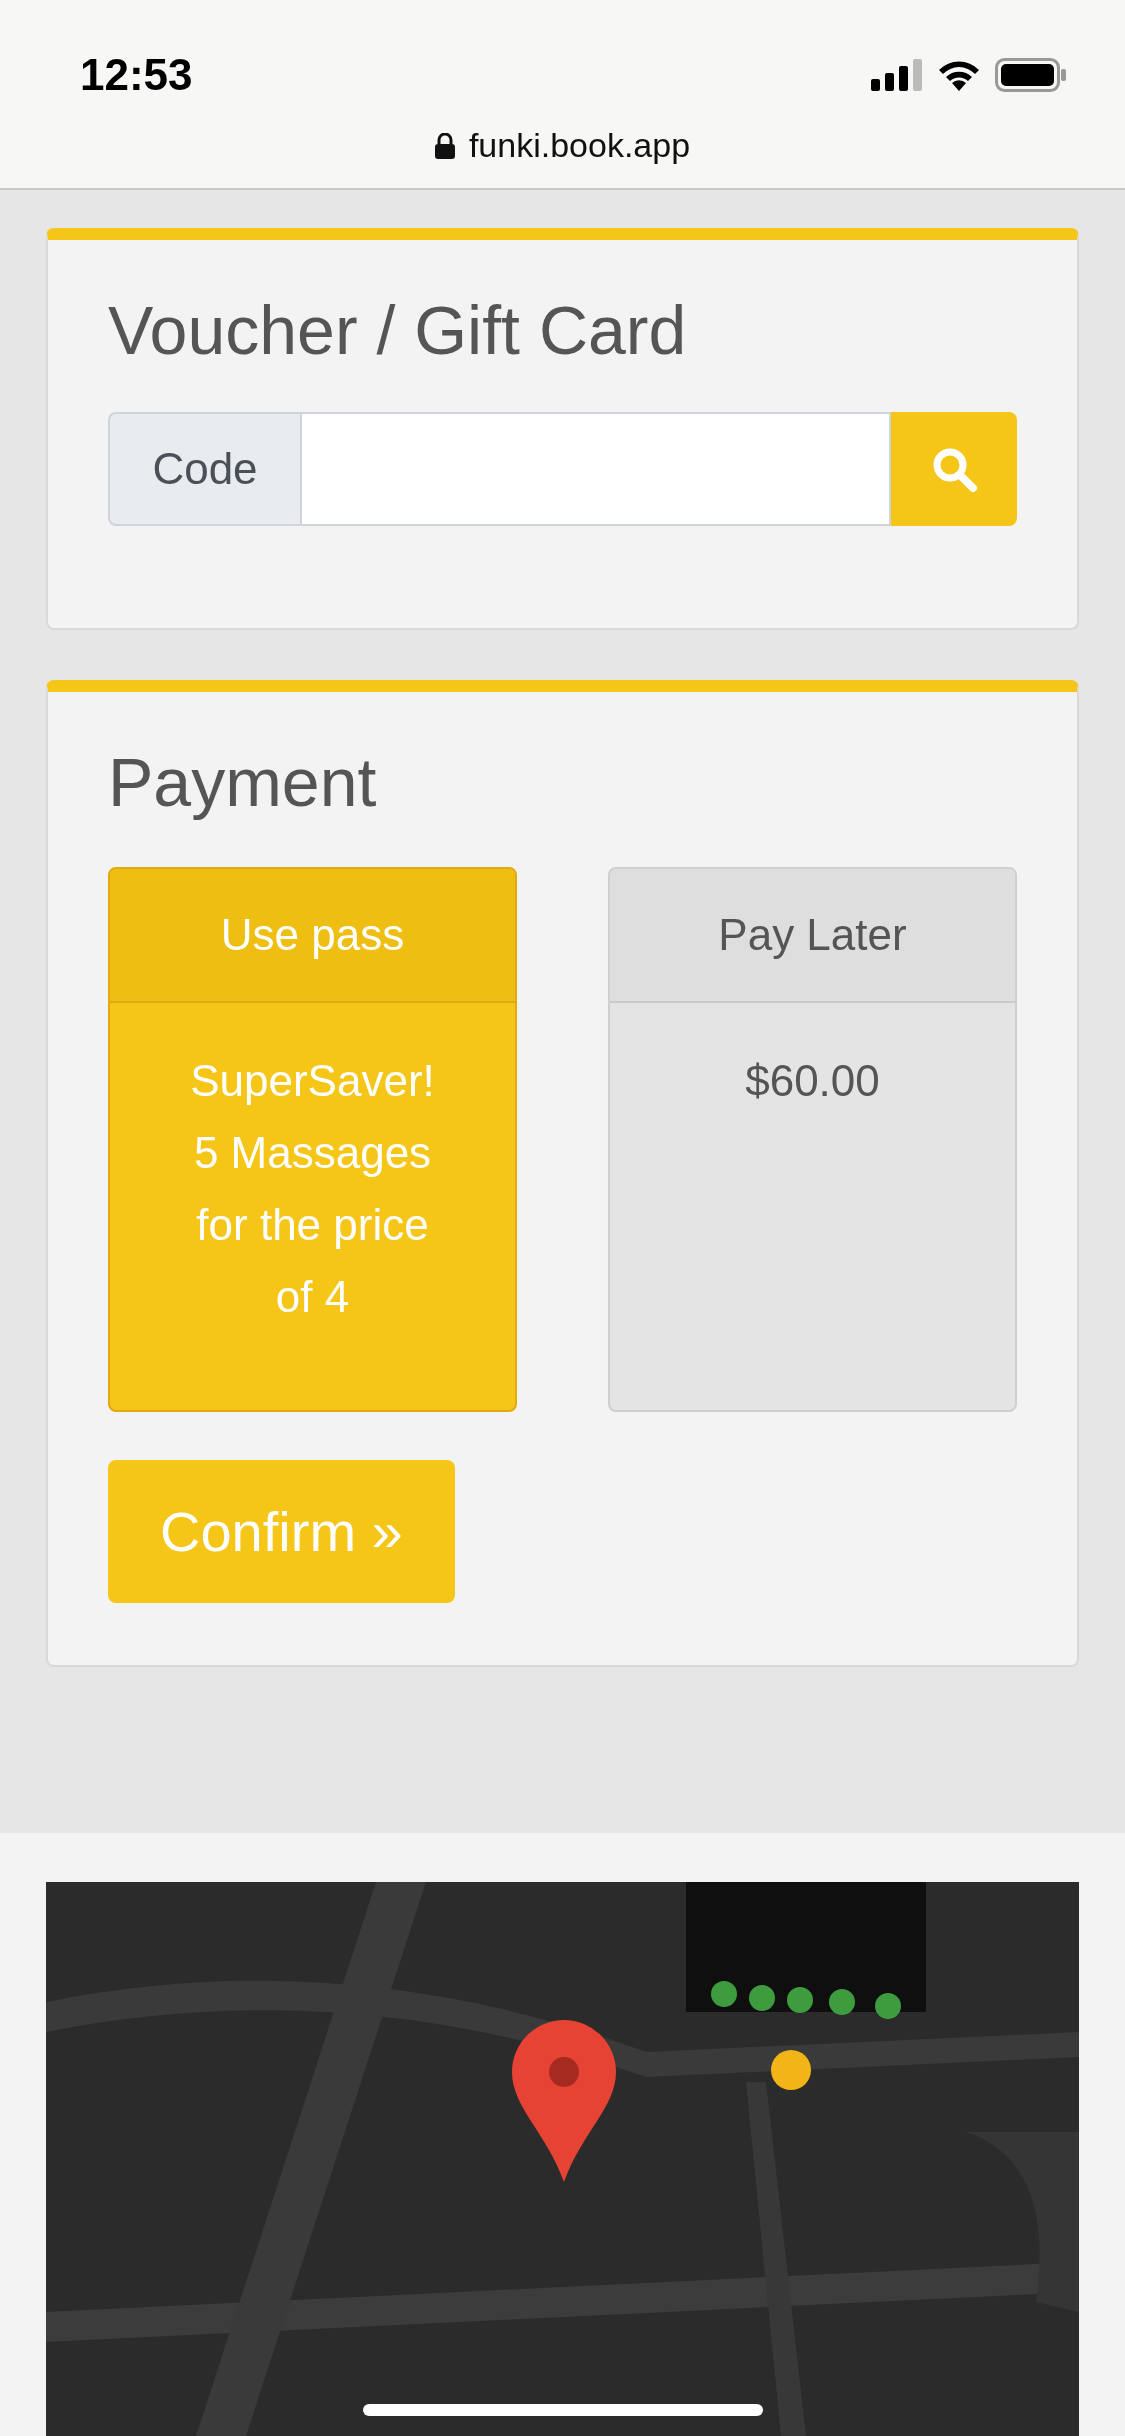  I want to click on option-detail: SuperSaver! 5 Massages for the price of 4, so click(312, 1189).